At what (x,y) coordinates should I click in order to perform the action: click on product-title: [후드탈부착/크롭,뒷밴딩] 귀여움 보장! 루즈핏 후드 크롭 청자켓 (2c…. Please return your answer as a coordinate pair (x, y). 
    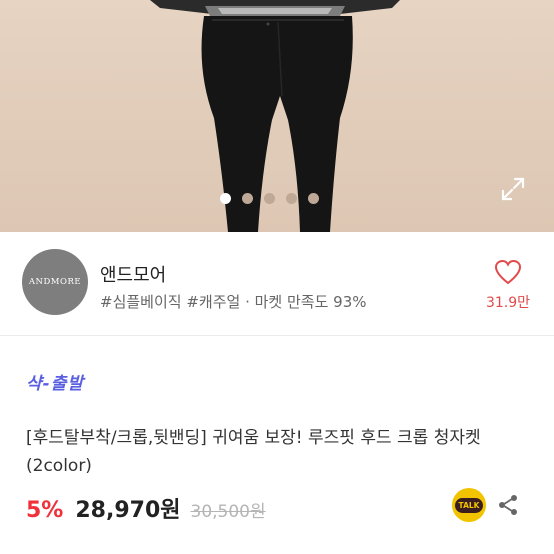
    Looking at the image, I should click on (253, 452).